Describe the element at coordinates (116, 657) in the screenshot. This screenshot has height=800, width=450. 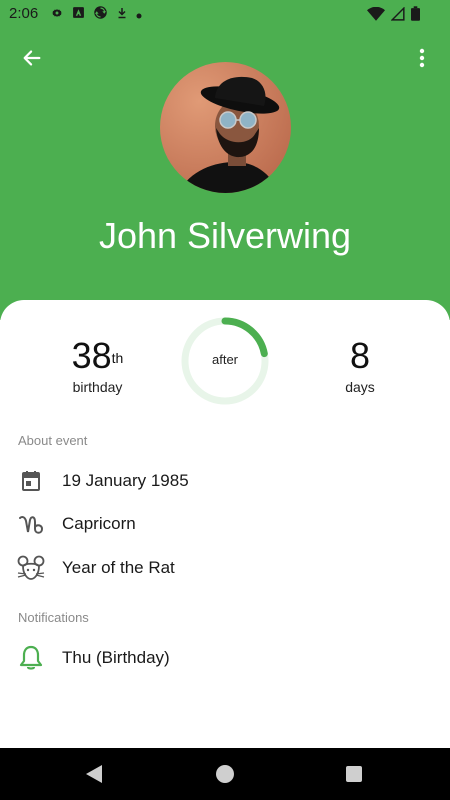
I see `notification-text: Thu (Birthday)` at that location.